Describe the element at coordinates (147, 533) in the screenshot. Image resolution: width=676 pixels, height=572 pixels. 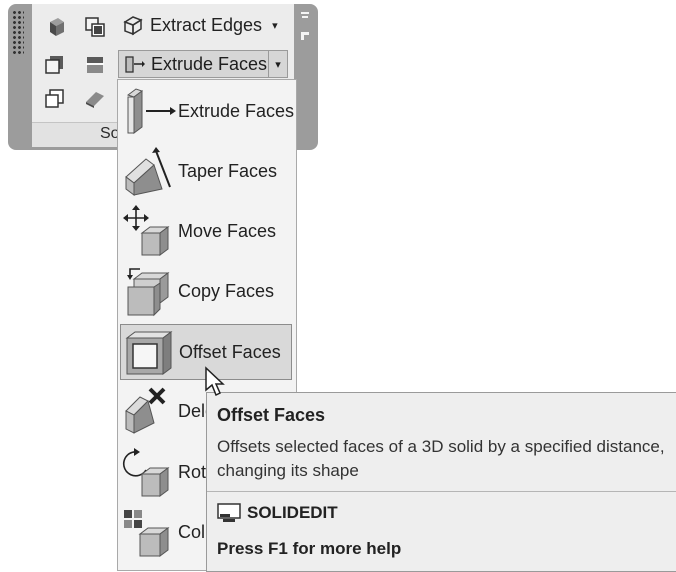
I see `color-faces-icon` at that location.